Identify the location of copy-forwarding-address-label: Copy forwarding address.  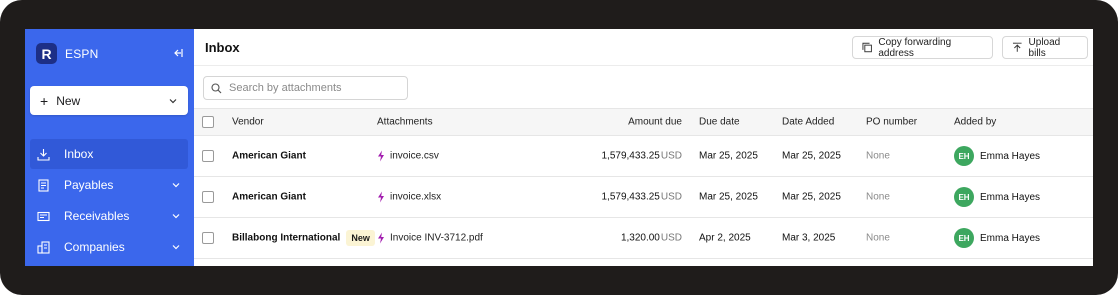
(915, 47).